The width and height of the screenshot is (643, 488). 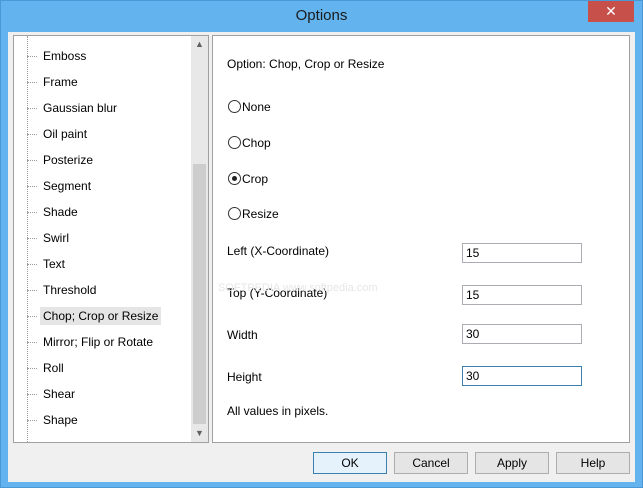 I want to click on tree-item-label: Swirl, so click(x=56, y=238).